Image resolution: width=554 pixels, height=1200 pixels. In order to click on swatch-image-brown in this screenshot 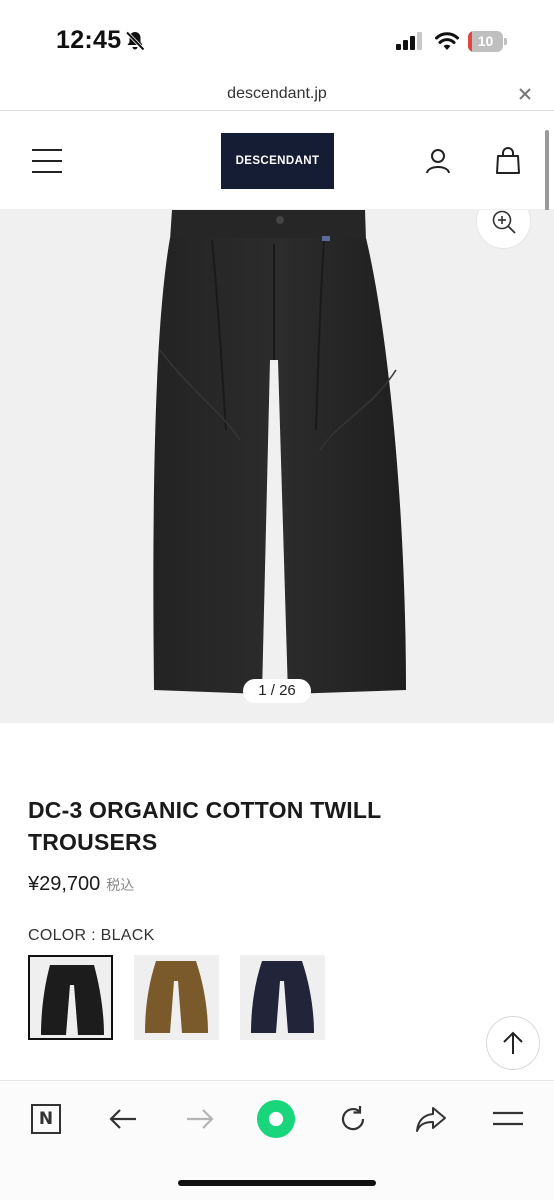, I will do `click(176, 997)`.